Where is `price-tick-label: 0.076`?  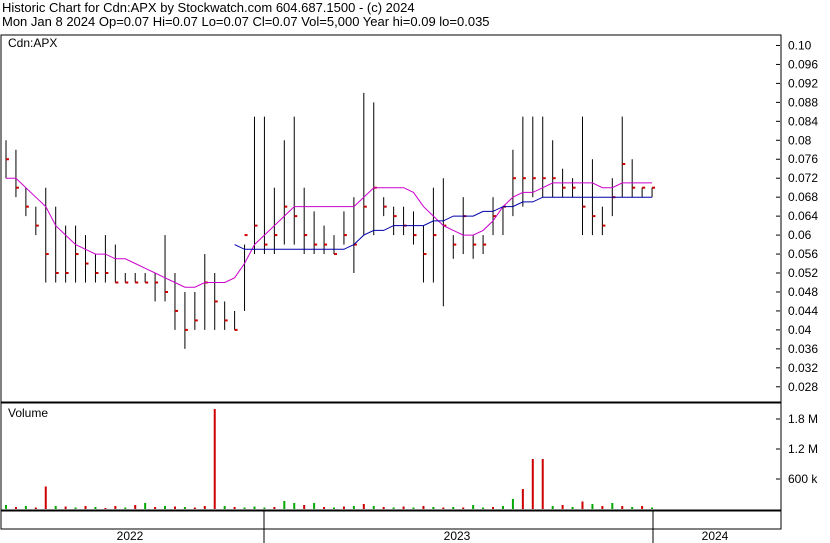
price-tick-label: 0.076 is located at coordinates (803, 159).